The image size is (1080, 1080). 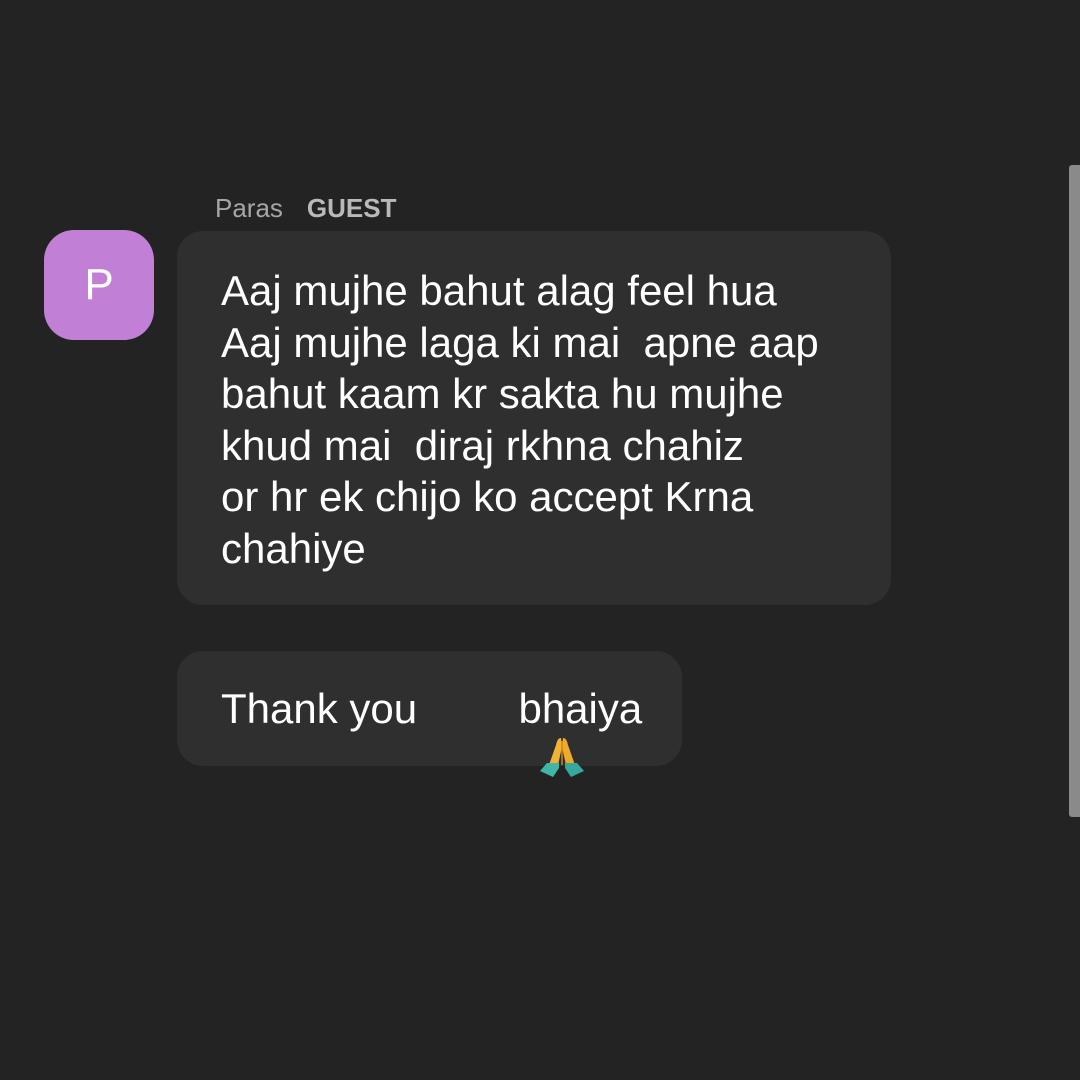 I want to click on message-line: khud mai diraj rkhna chahiz, so click(x=482, y=445).